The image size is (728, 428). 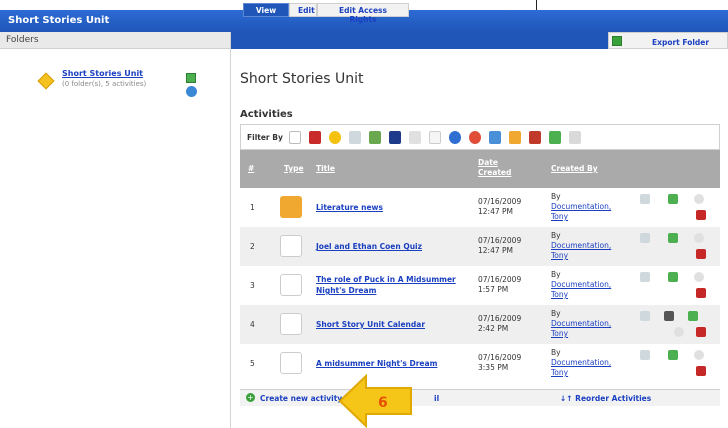 I want to click on date: 07/16/2009, so click(x=500, y=357).